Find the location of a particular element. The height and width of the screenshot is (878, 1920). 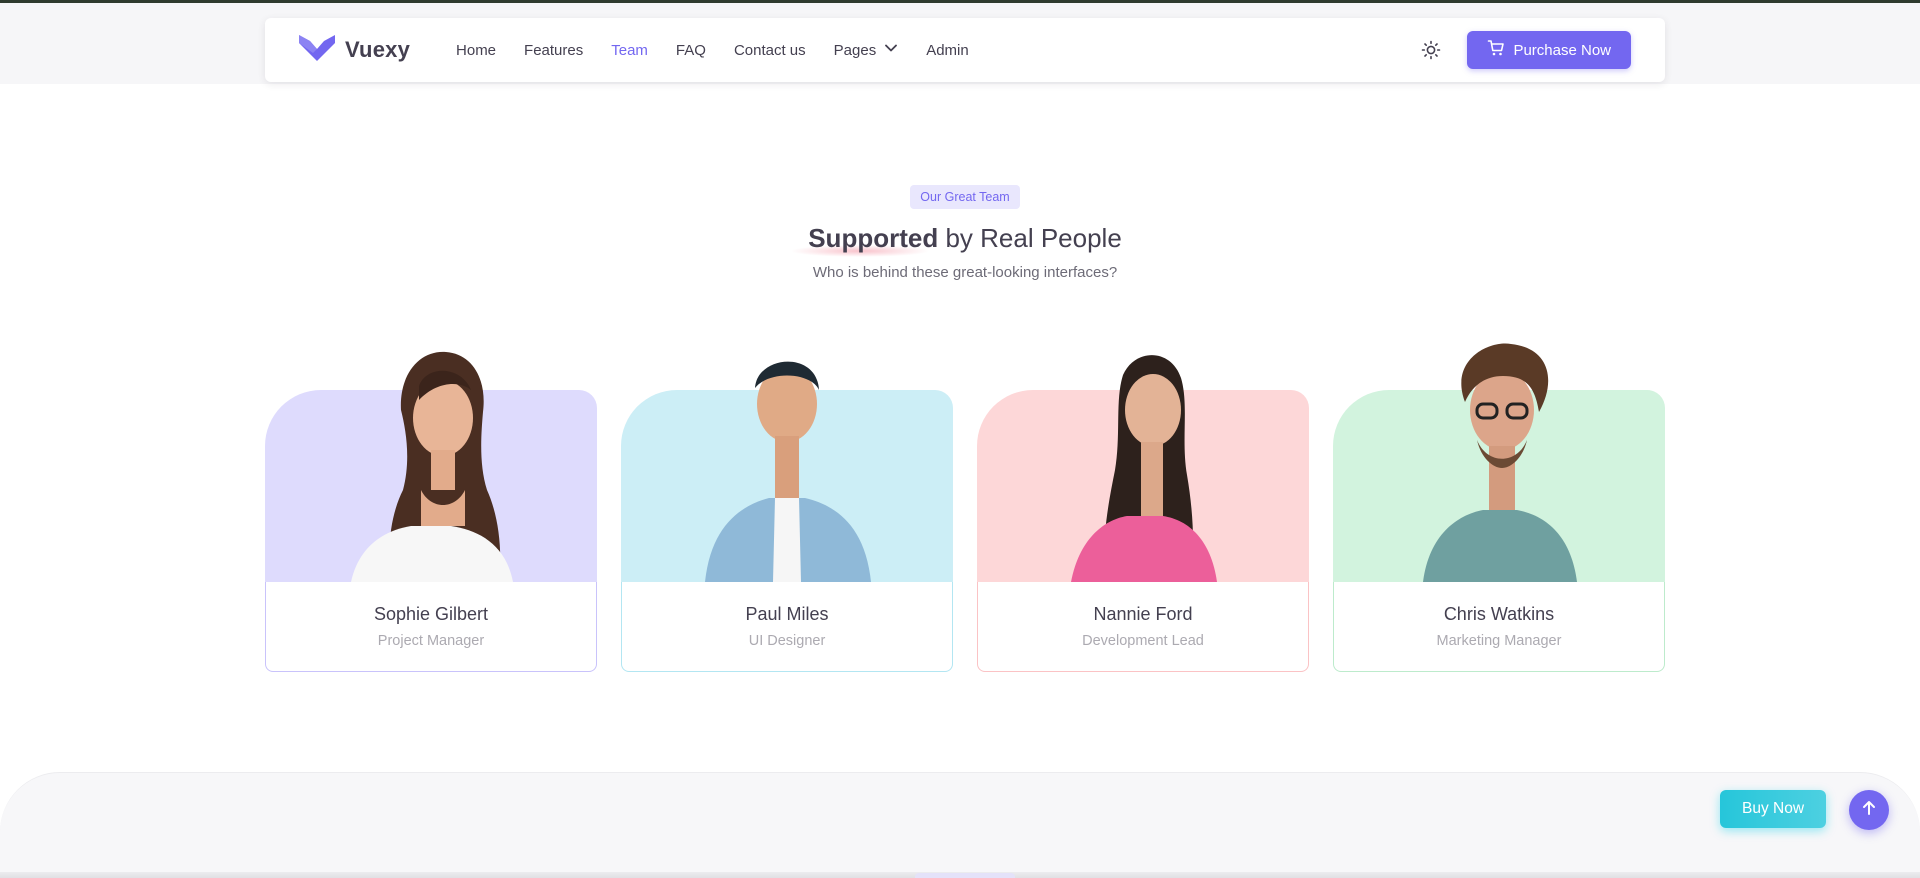

section-badge: Our Great Team is located at coordinates (965, 197).